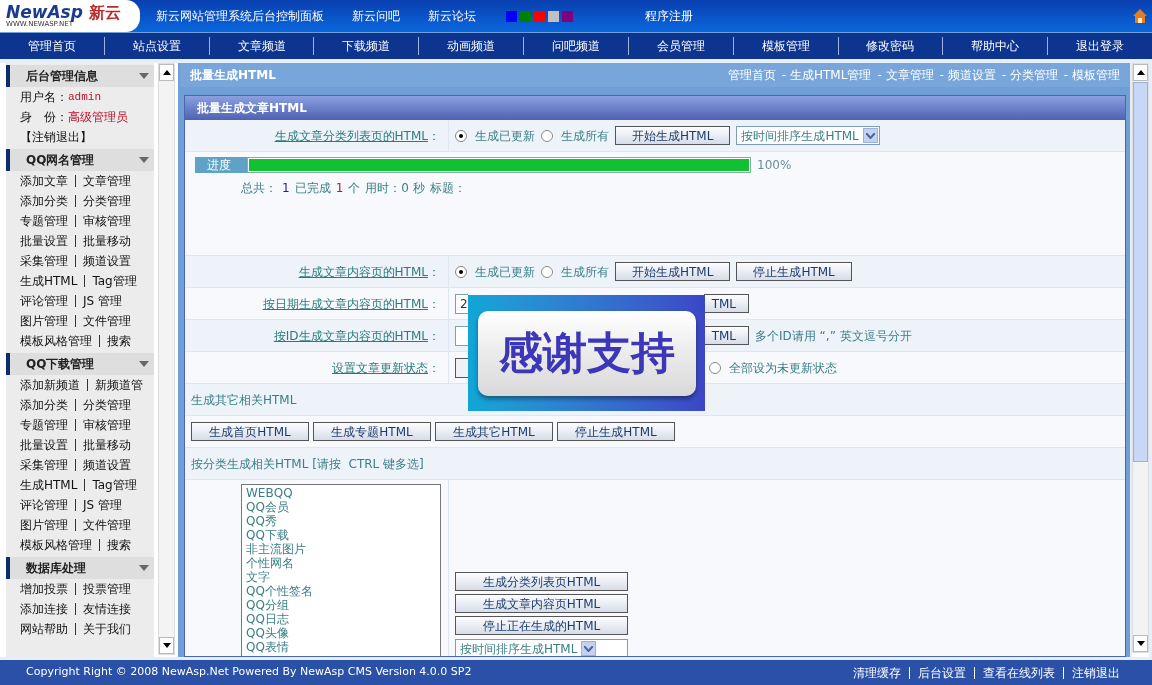  What do you see at coordinates (461, 335) in the screenshot?
I see `input-field` at bounding box center [461, 335].